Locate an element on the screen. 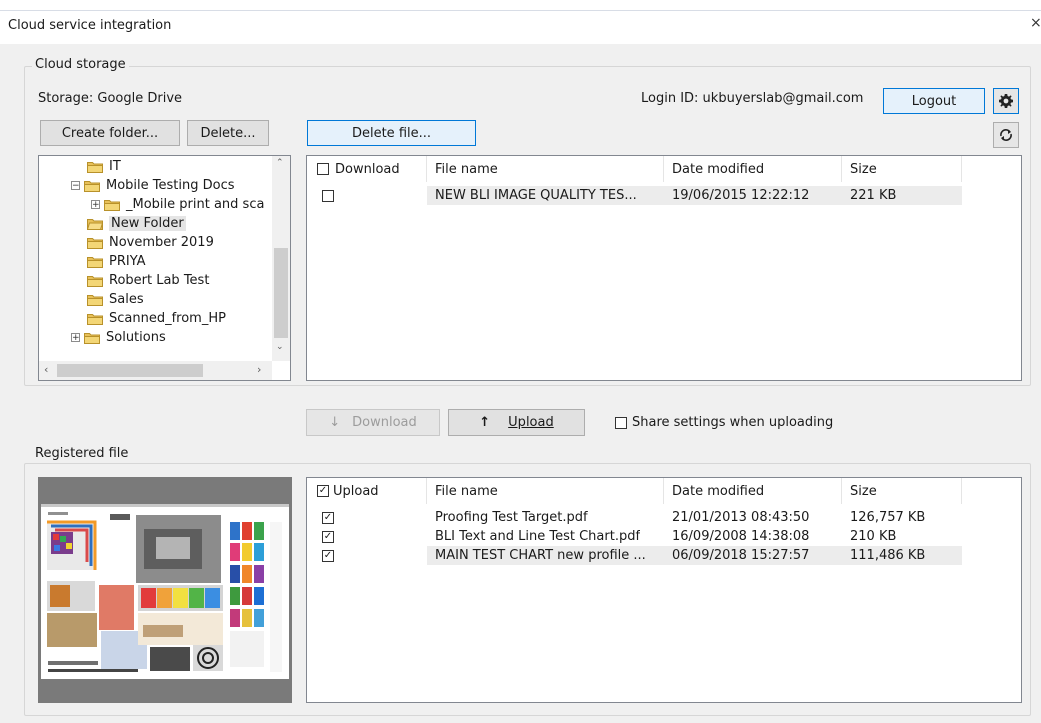  tree-item: + Solutions is located at coordinates (118, 337).